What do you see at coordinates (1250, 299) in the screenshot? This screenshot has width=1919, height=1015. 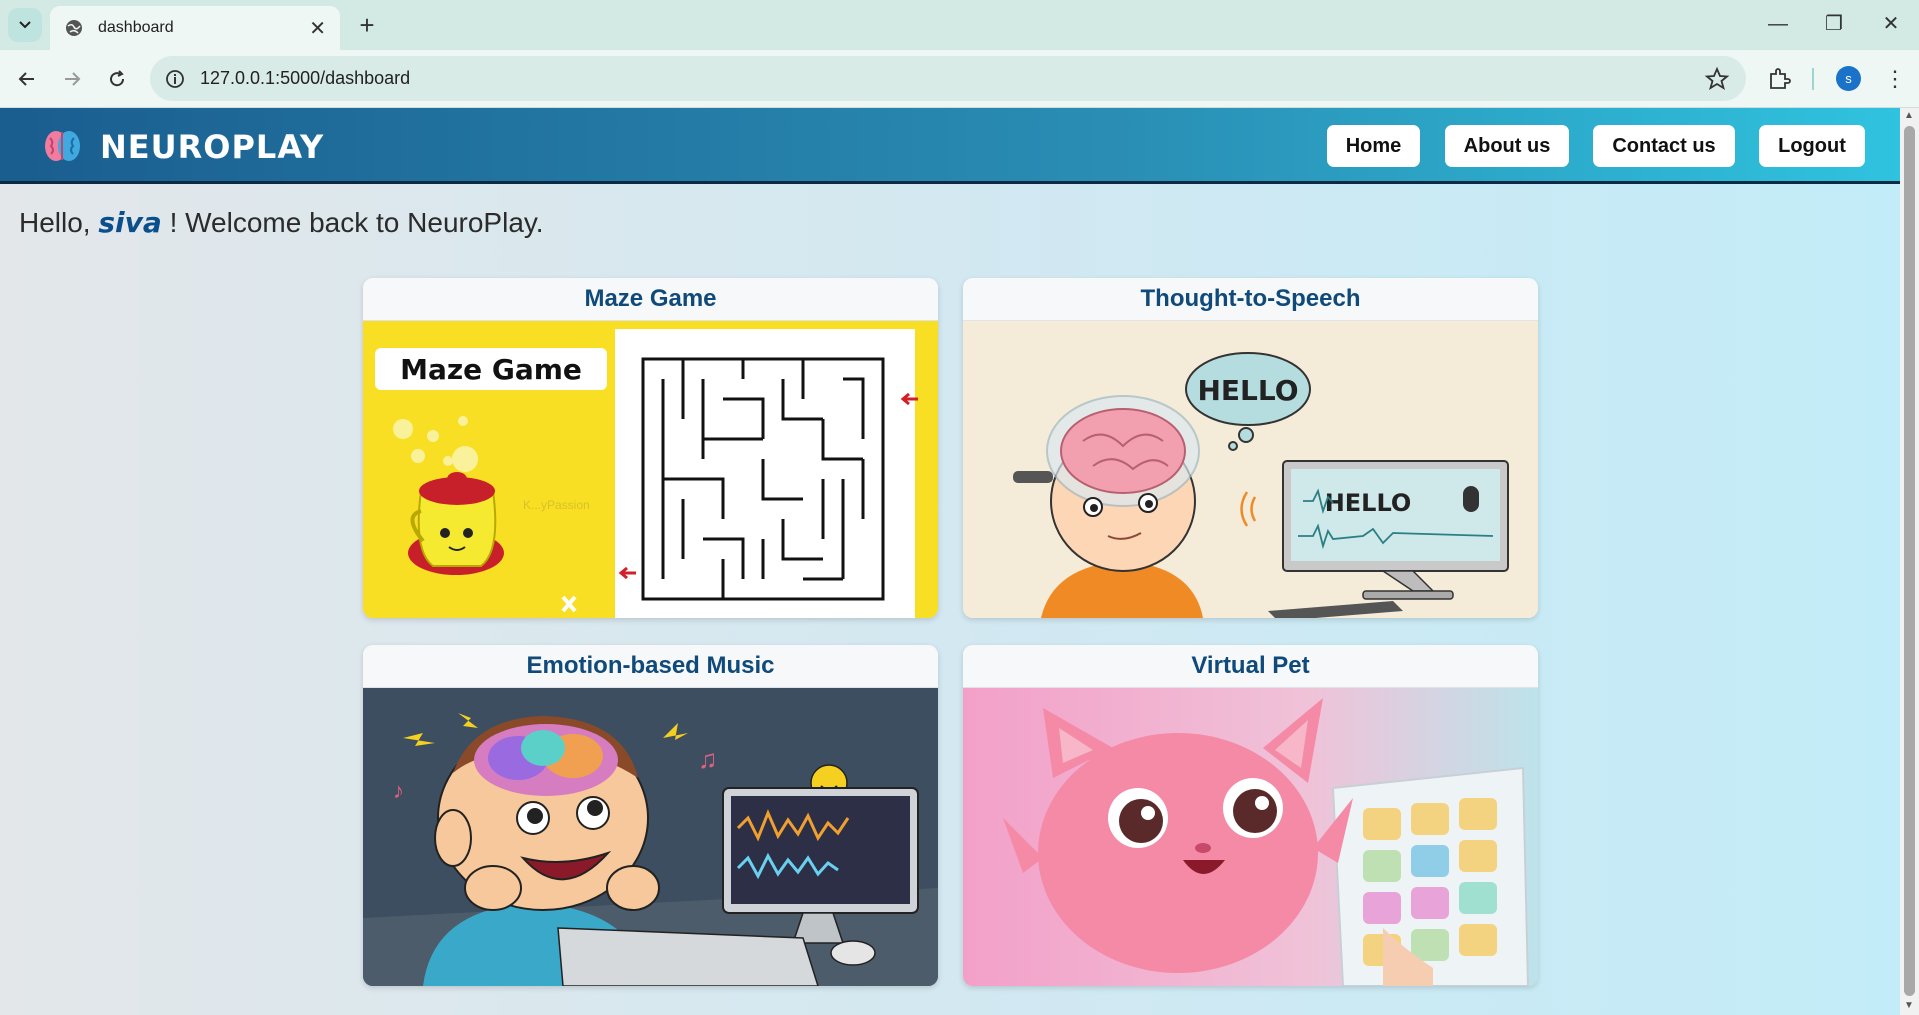 I see `thought-to-speech-title: Thought-to-Speech` at bounding box center [1250, 299].